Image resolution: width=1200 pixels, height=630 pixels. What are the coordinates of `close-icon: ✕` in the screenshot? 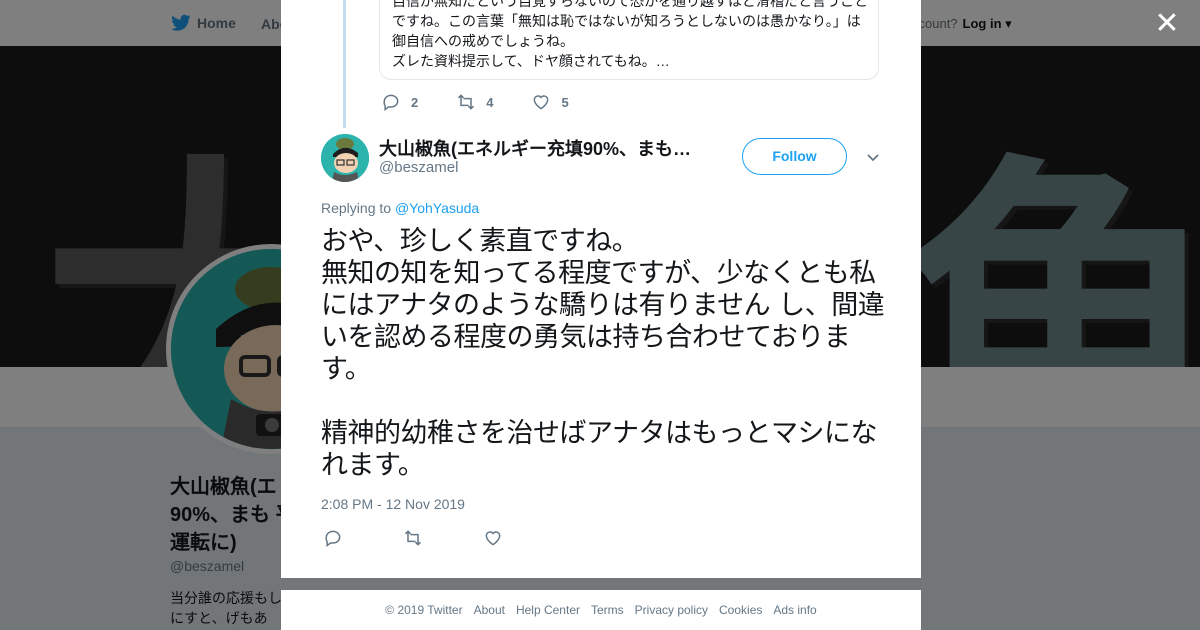 It's located at (1167, 24).